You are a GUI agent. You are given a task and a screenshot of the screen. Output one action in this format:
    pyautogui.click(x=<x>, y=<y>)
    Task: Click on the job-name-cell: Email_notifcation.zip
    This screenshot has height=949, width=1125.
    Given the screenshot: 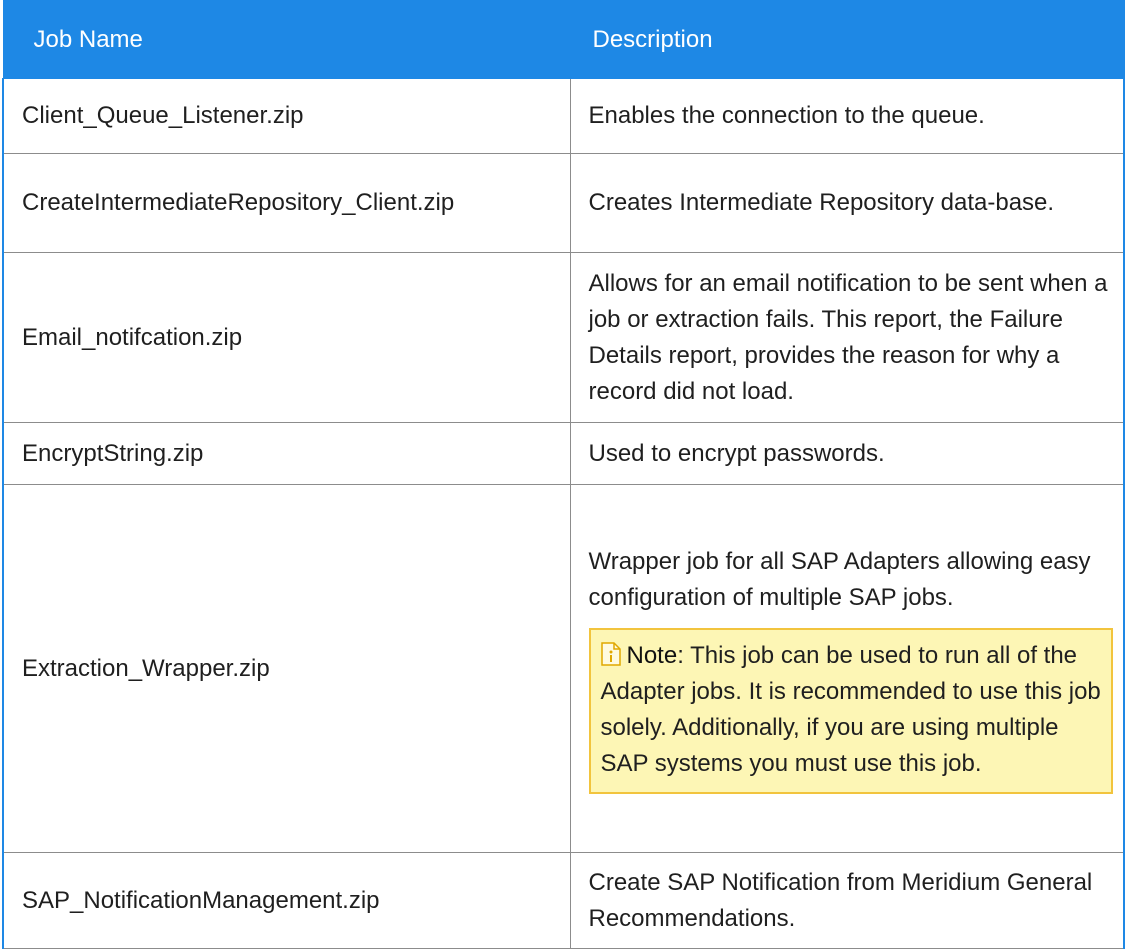 What is the action you would take?
    pyautogui.click(x=286, y=337)
    